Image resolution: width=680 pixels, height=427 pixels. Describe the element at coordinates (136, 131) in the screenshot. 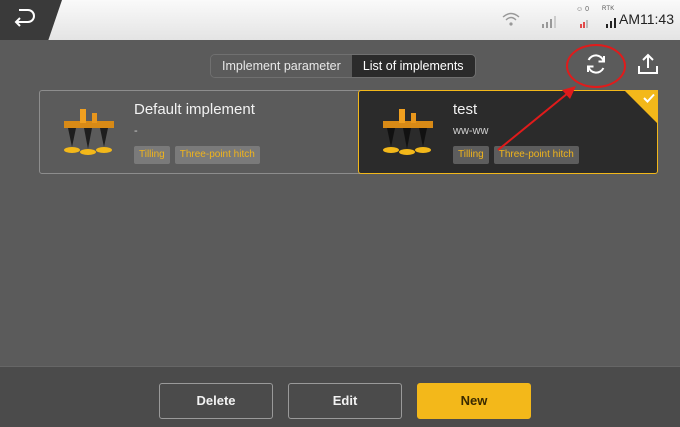

I see `implement-subtitle: -` at that location.